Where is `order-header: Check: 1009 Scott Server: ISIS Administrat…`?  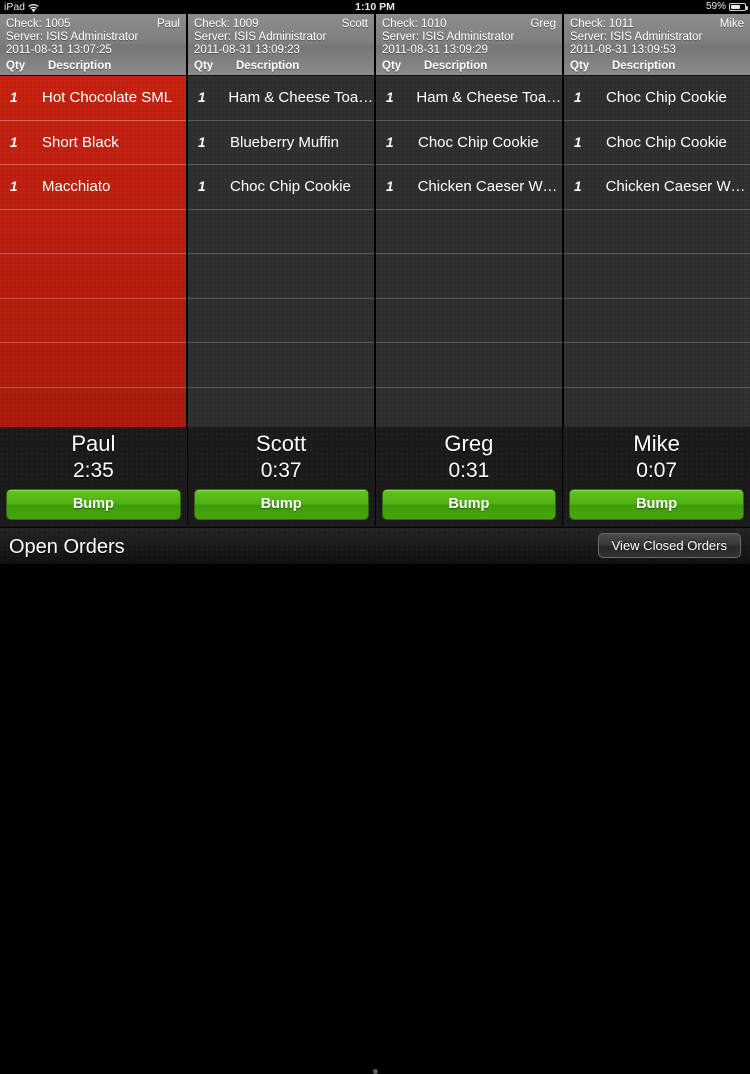
order-header: Check: 1009 Scott Server: ISIS Administrat… is located at coordinates (281, 45).